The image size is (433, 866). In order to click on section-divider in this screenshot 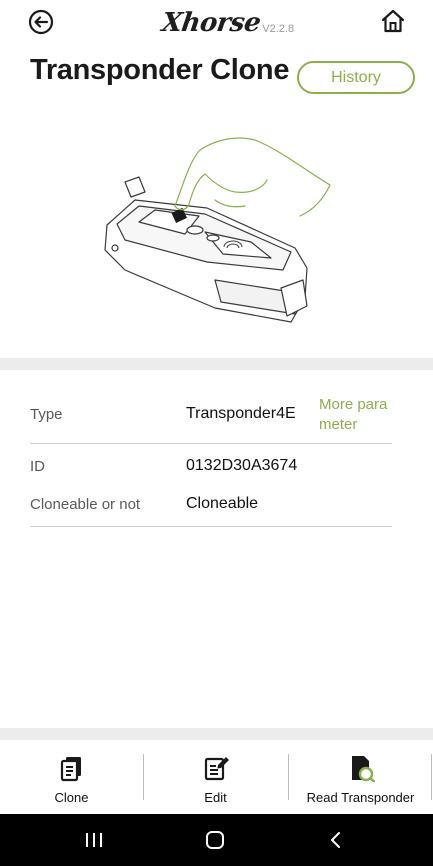, I will do `click(216, 364)`.